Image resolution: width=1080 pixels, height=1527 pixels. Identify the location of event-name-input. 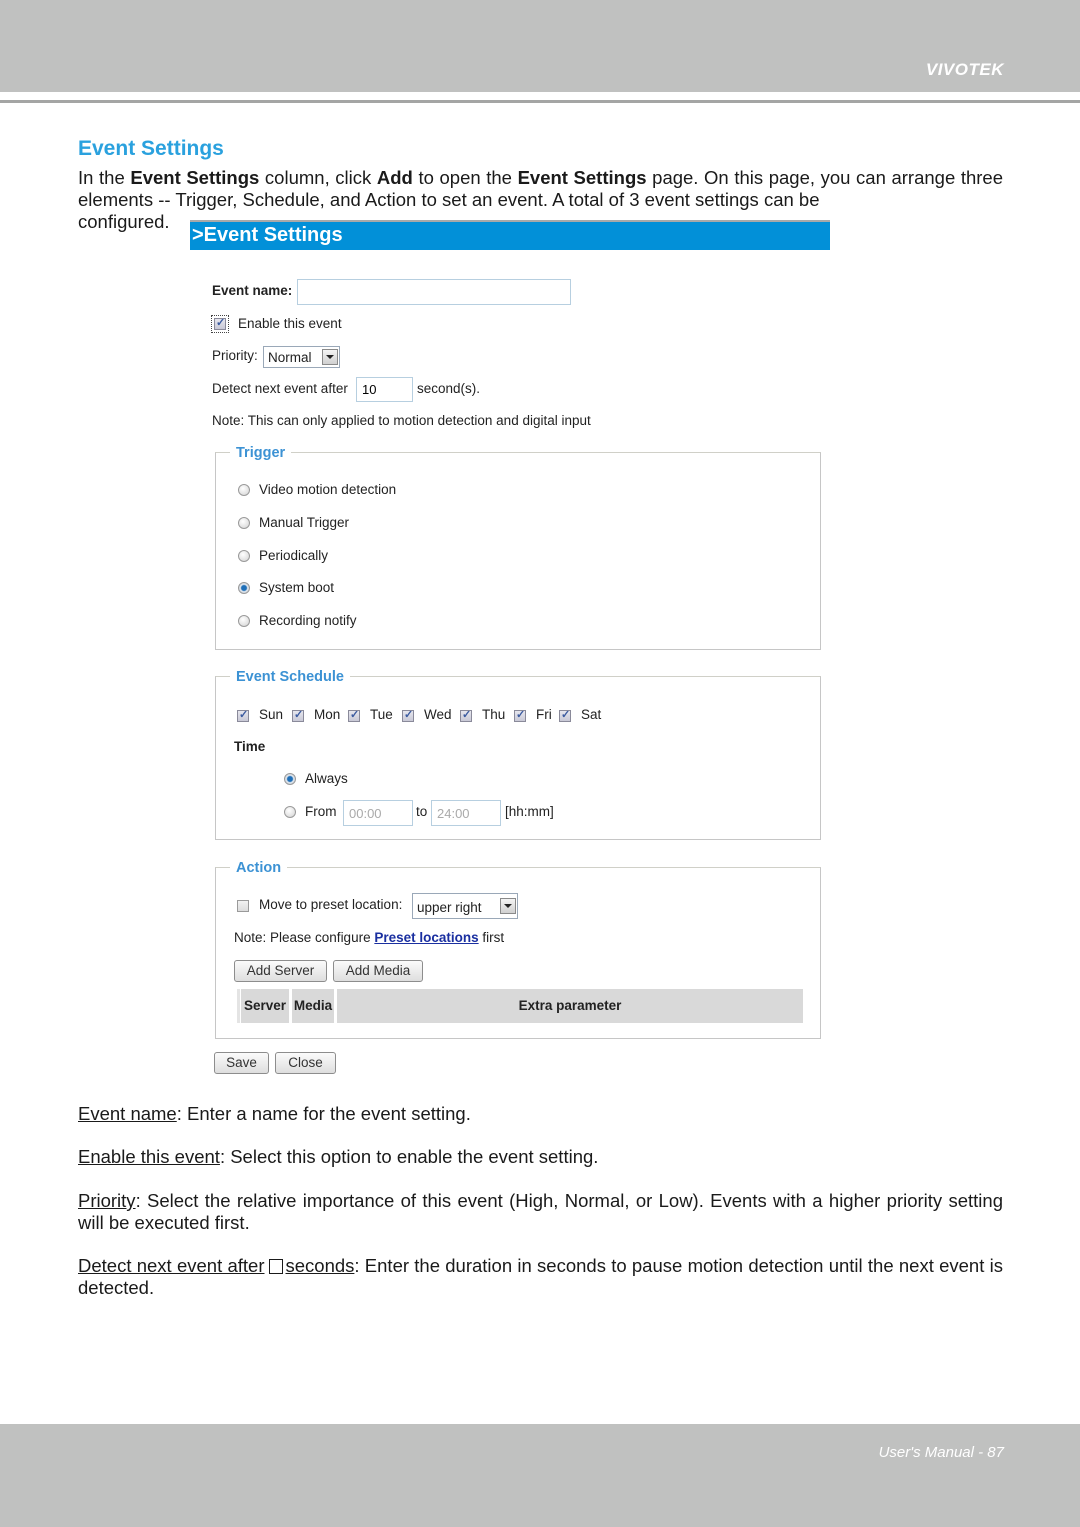
(434, 292).